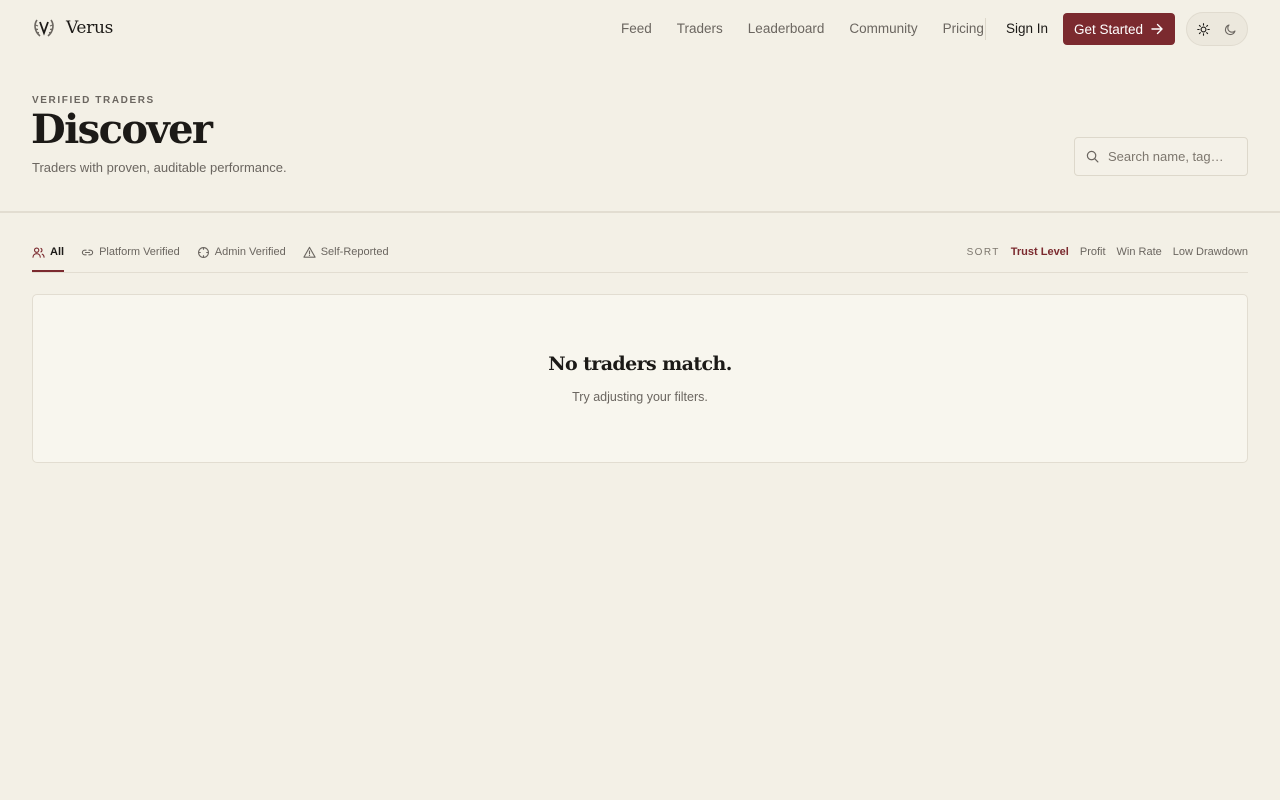 The height and width of the screenshot is (800, 1280). Describe the element at coordinates (57, 252) in the screenshot. I see `tab-all-label: All` at that location.